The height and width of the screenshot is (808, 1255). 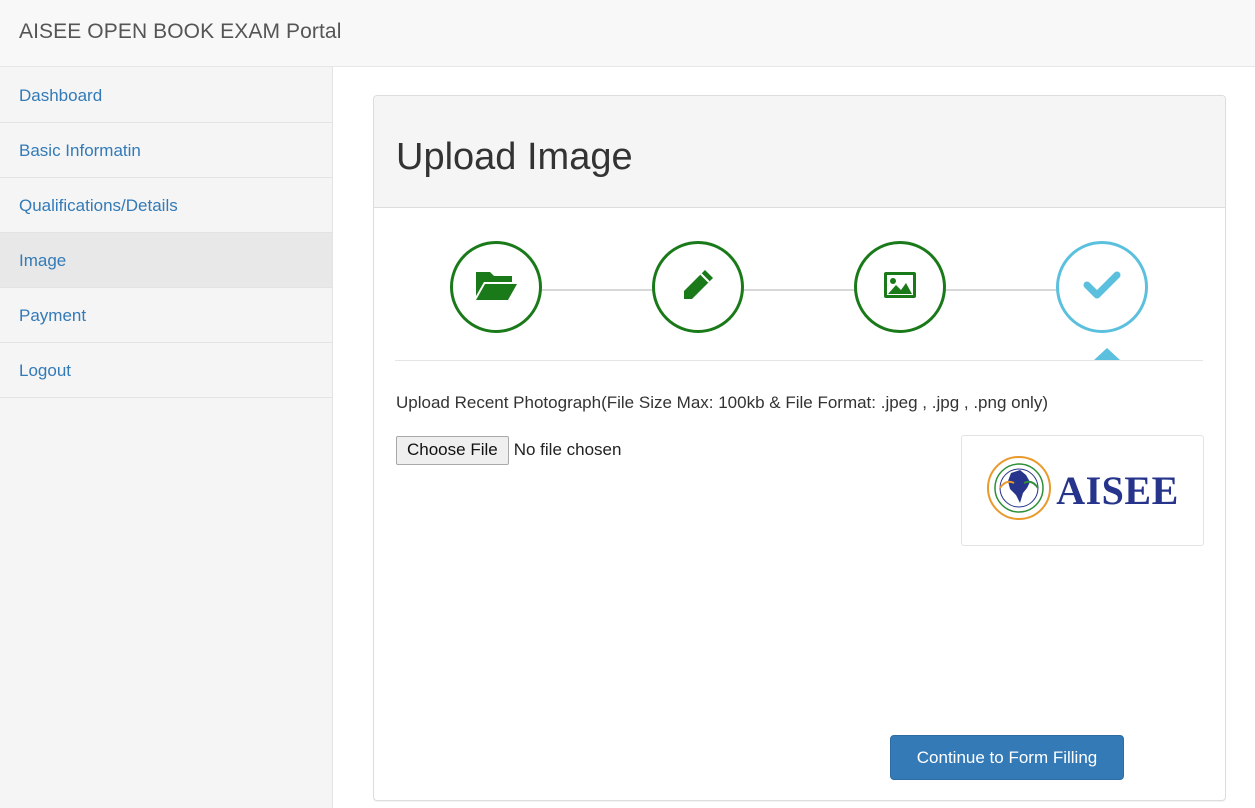 What do you see at coordinates (1117, 490) in the screenshot?
I see `logo-text: AISEE` at bounding box center [1117, 490].